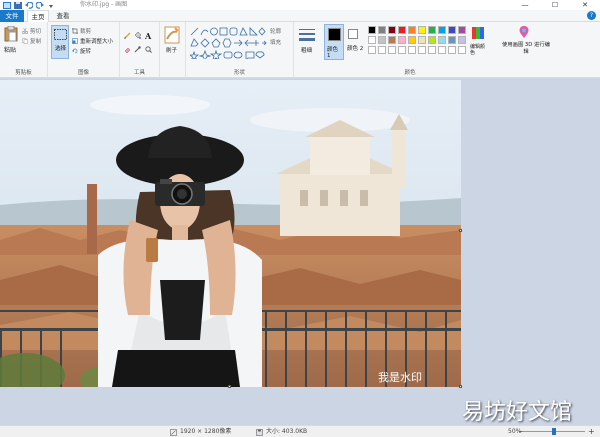 This screenshot has height=437, width=600. What do you see at coordinates (12, 16) in the screenshot?
I see `tab-file: 文件` at bounding box center [12, 16].